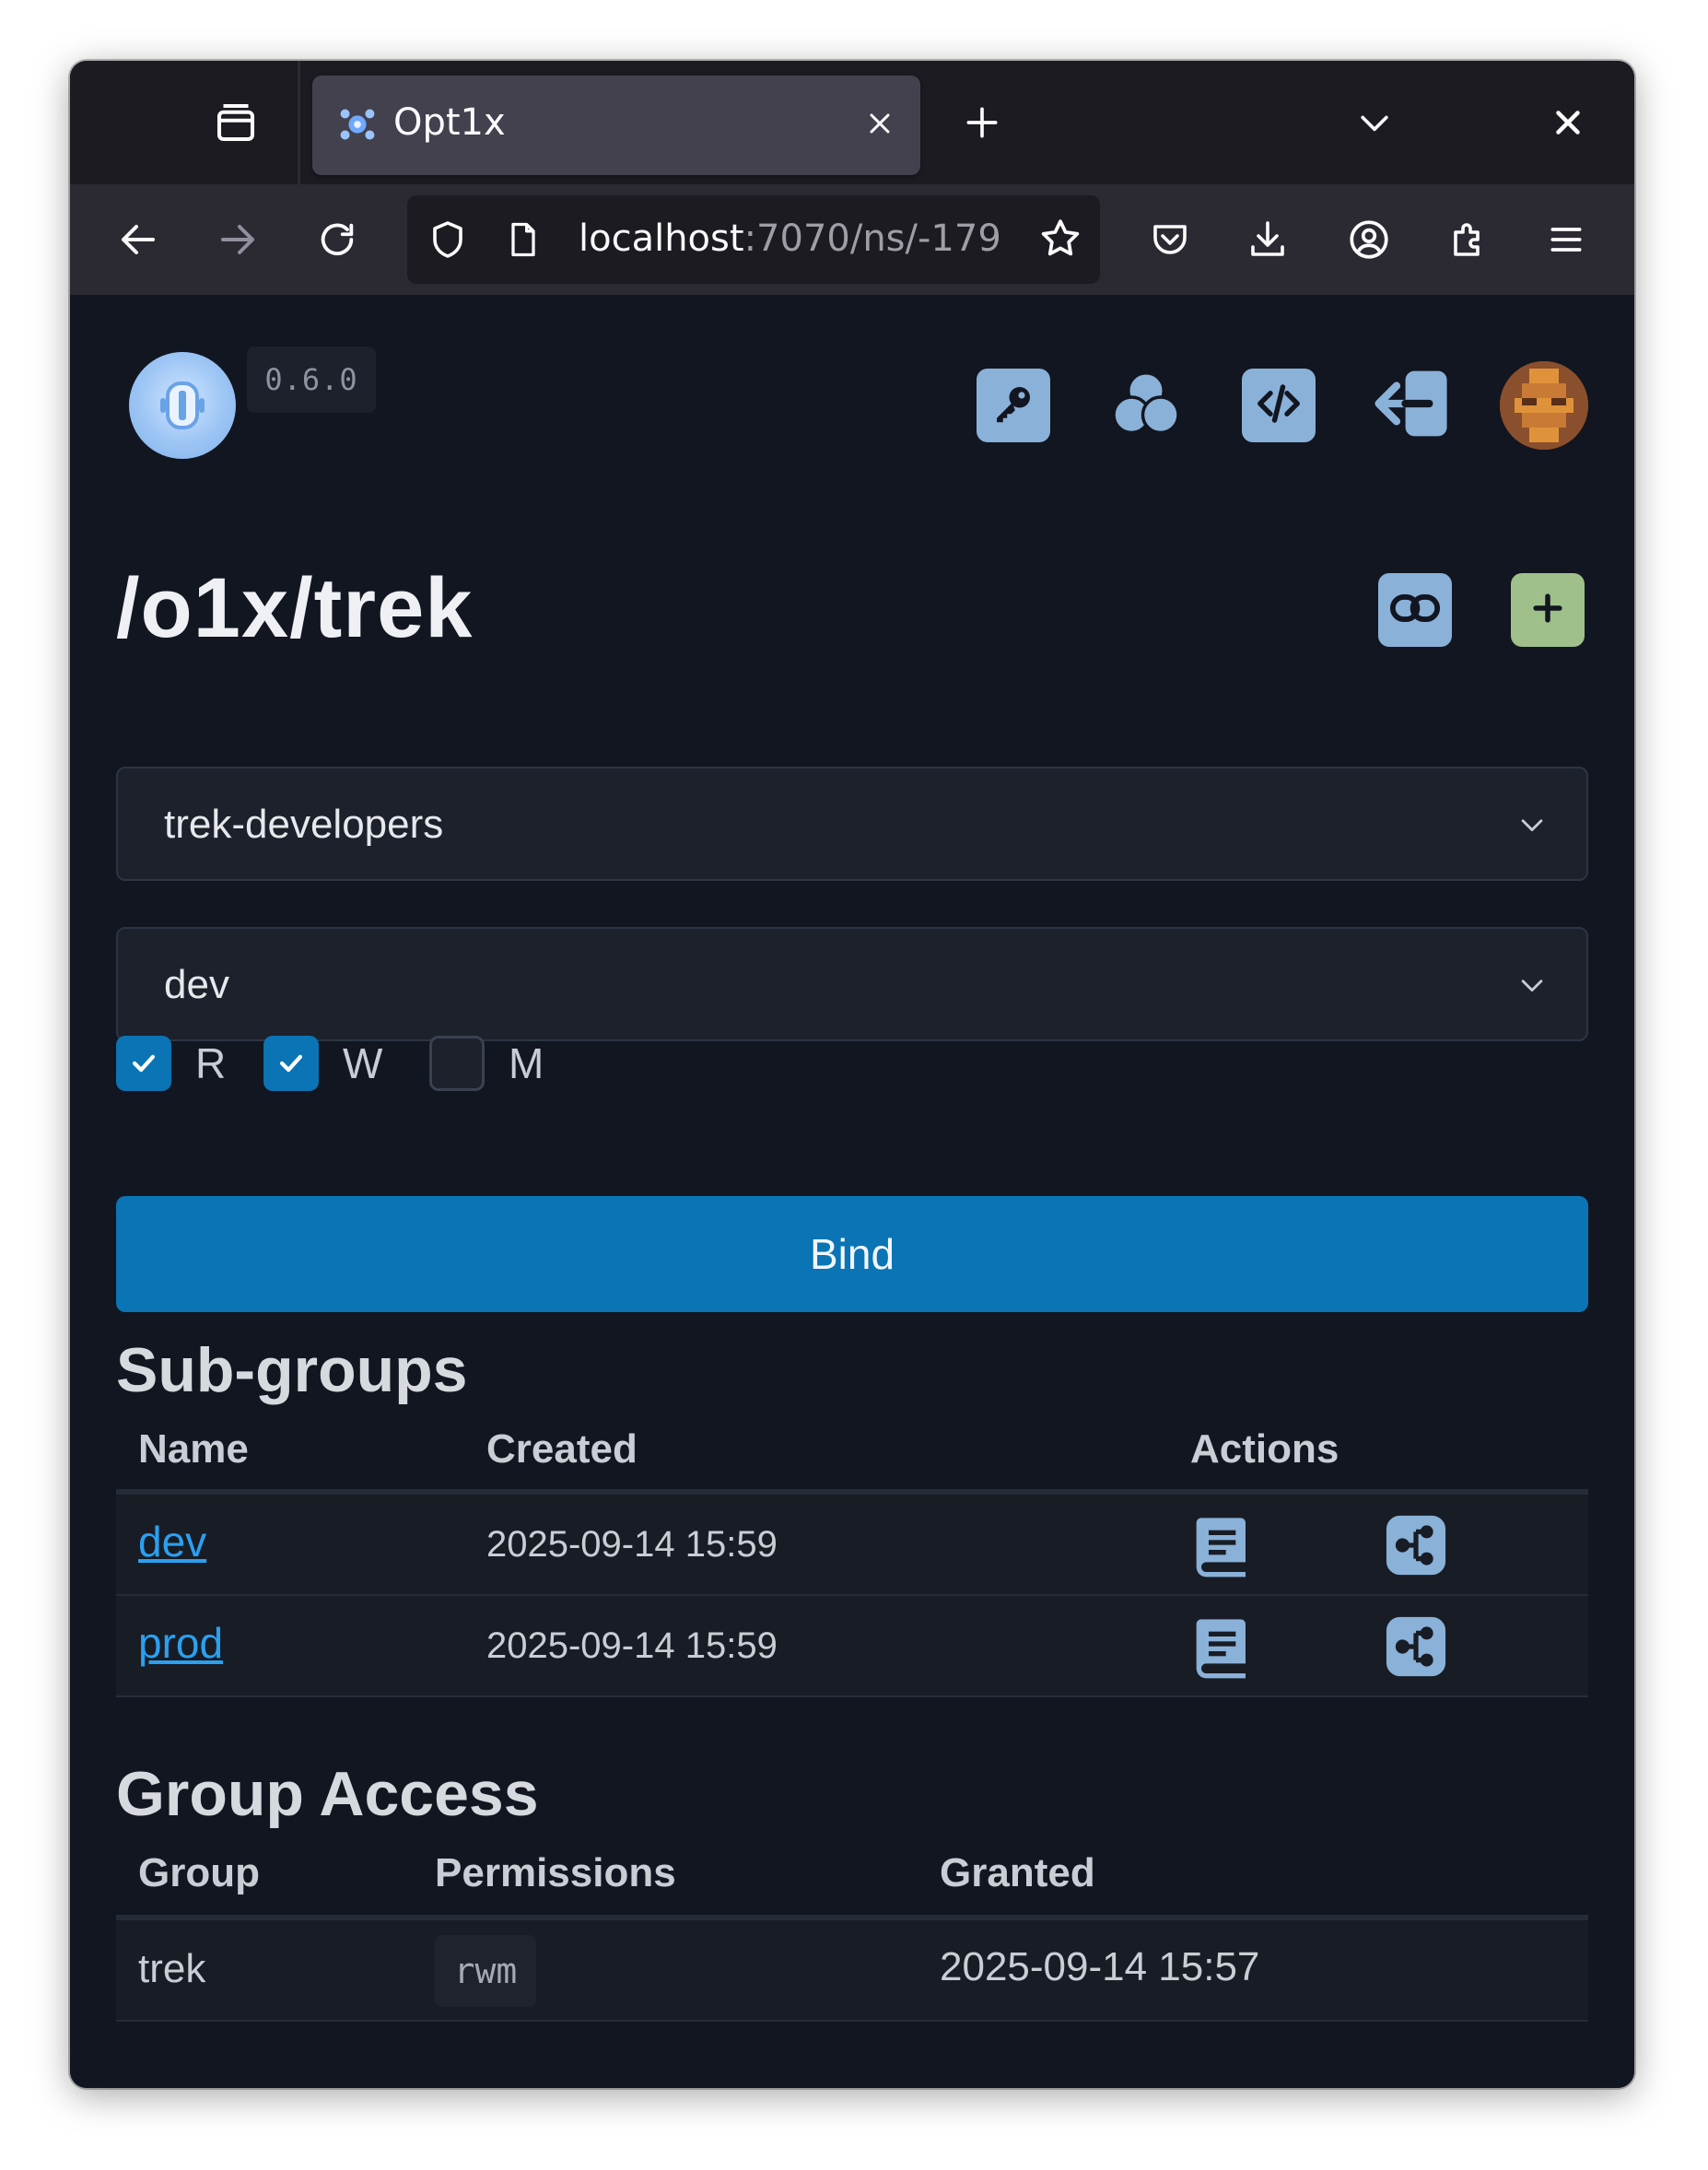 This screenshot has height=2170, width=1708. What do you see at coordinates (180, 1643) in the screenshot?
I see `subgroup-link: prod` at bounding box center [180, 1643].